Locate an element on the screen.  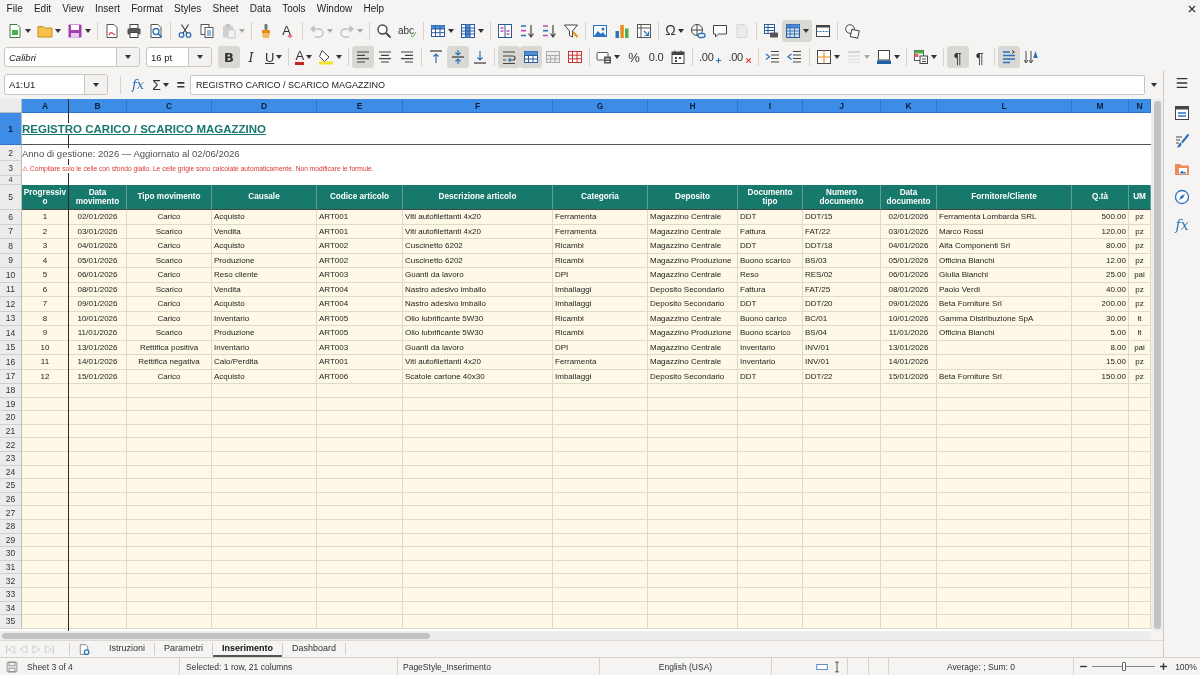
new-page-icon is located at coordinates (84, 649).